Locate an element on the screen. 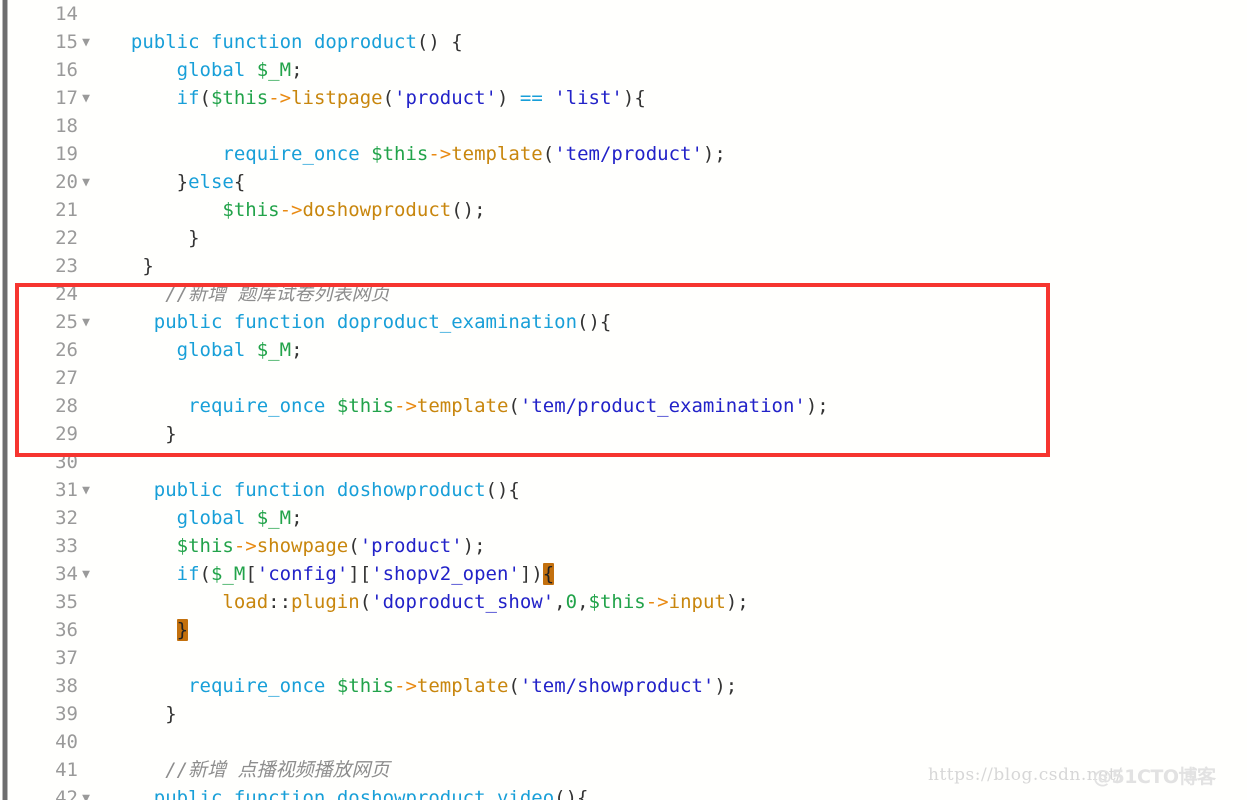 The height and width of the screenshot is (800, 1247). line-number-29: 29 is located at coordinates (50, 434).